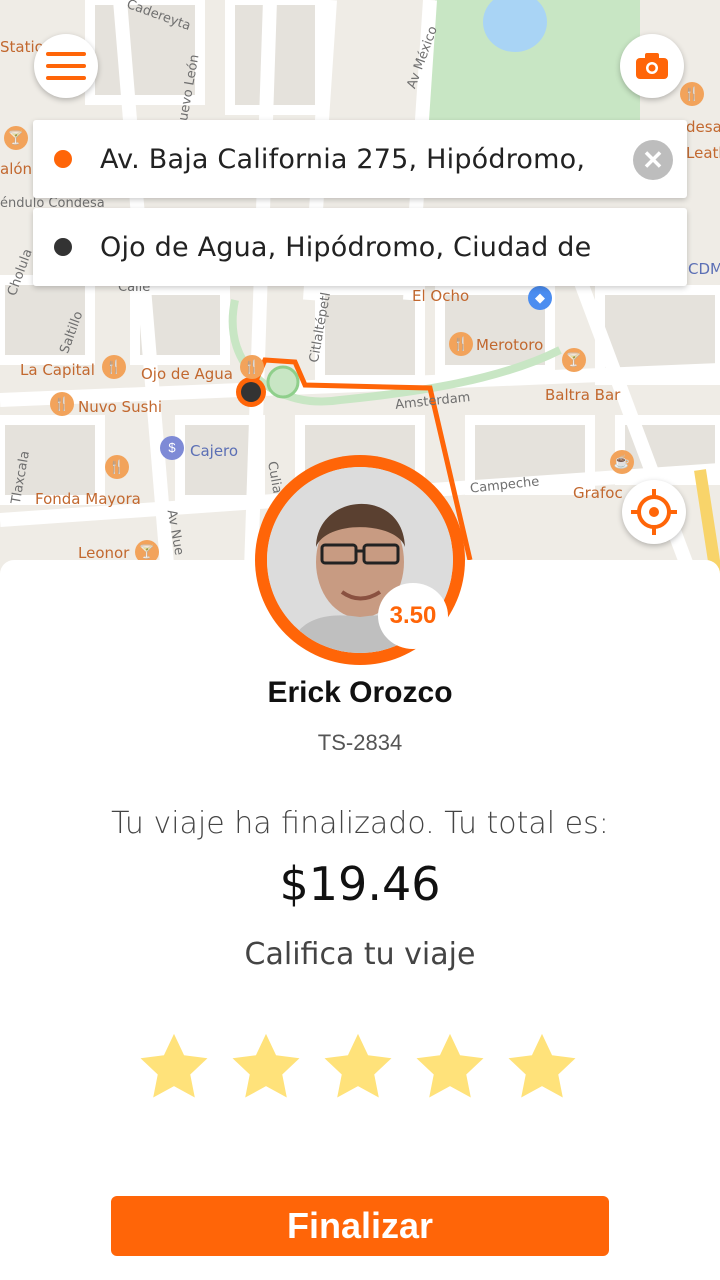  I want to click on map-label-merotoro: Merotoro, so click(510, 345).